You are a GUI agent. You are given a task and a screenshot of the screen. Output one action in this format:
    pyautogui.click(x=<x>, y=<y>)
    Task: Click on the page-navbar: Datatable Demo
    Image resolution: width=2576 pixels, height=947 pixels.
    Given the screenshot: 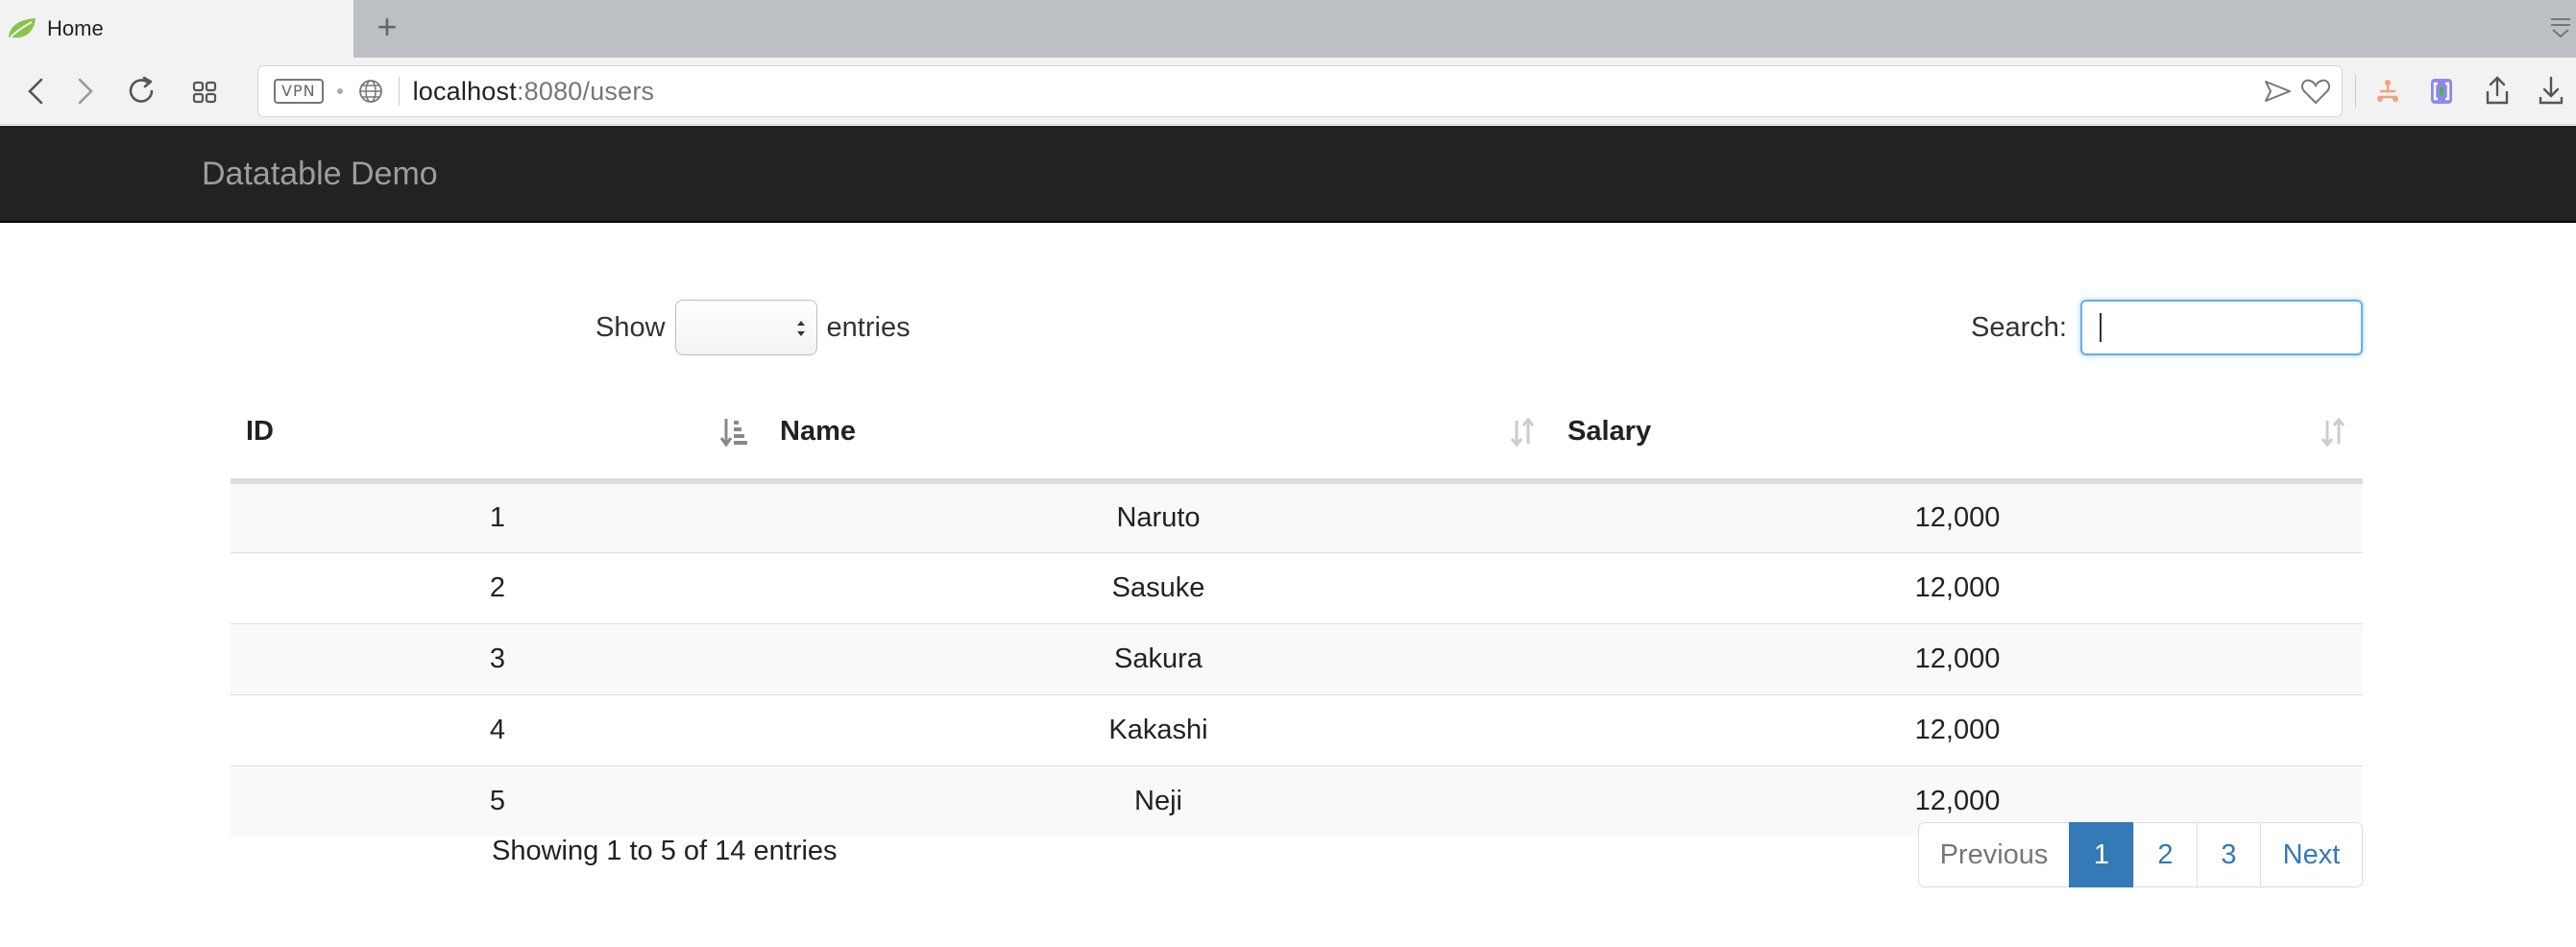 What is the action you would take?
    pyautogui.click(x=1288, y=174)
    